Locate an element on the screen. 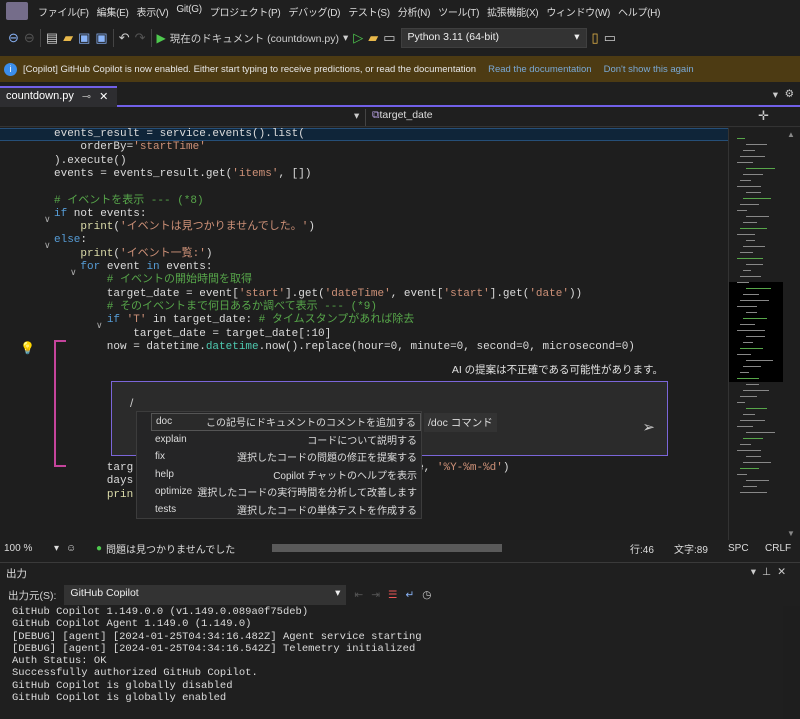 Image resolution: width=800 pixels, height=719 pixels. window-icon: ▭ is located at coordinates (389, 38).